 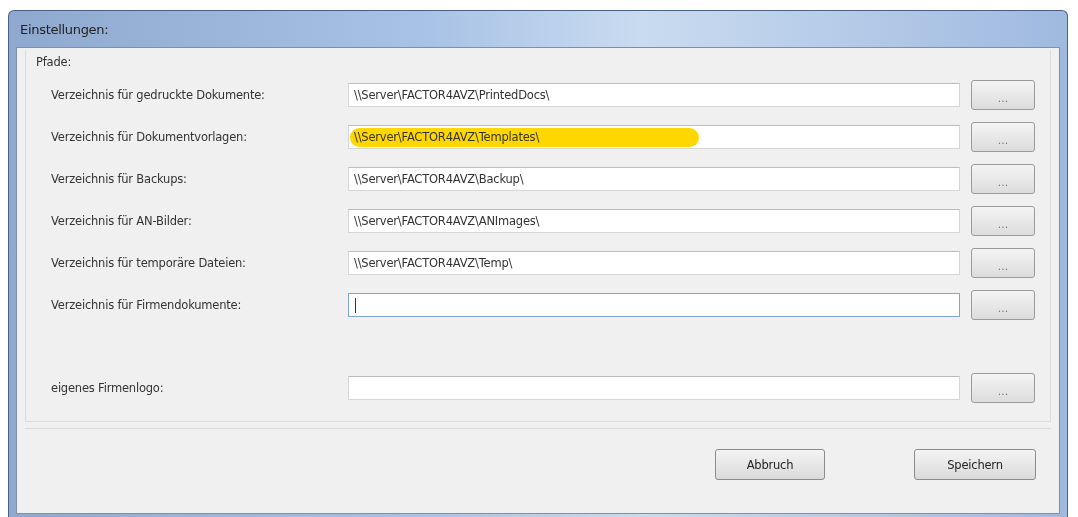 I want to click on field-label: Verzeichnis für Dokumentvorlagen:, so click(x=149, y=137).